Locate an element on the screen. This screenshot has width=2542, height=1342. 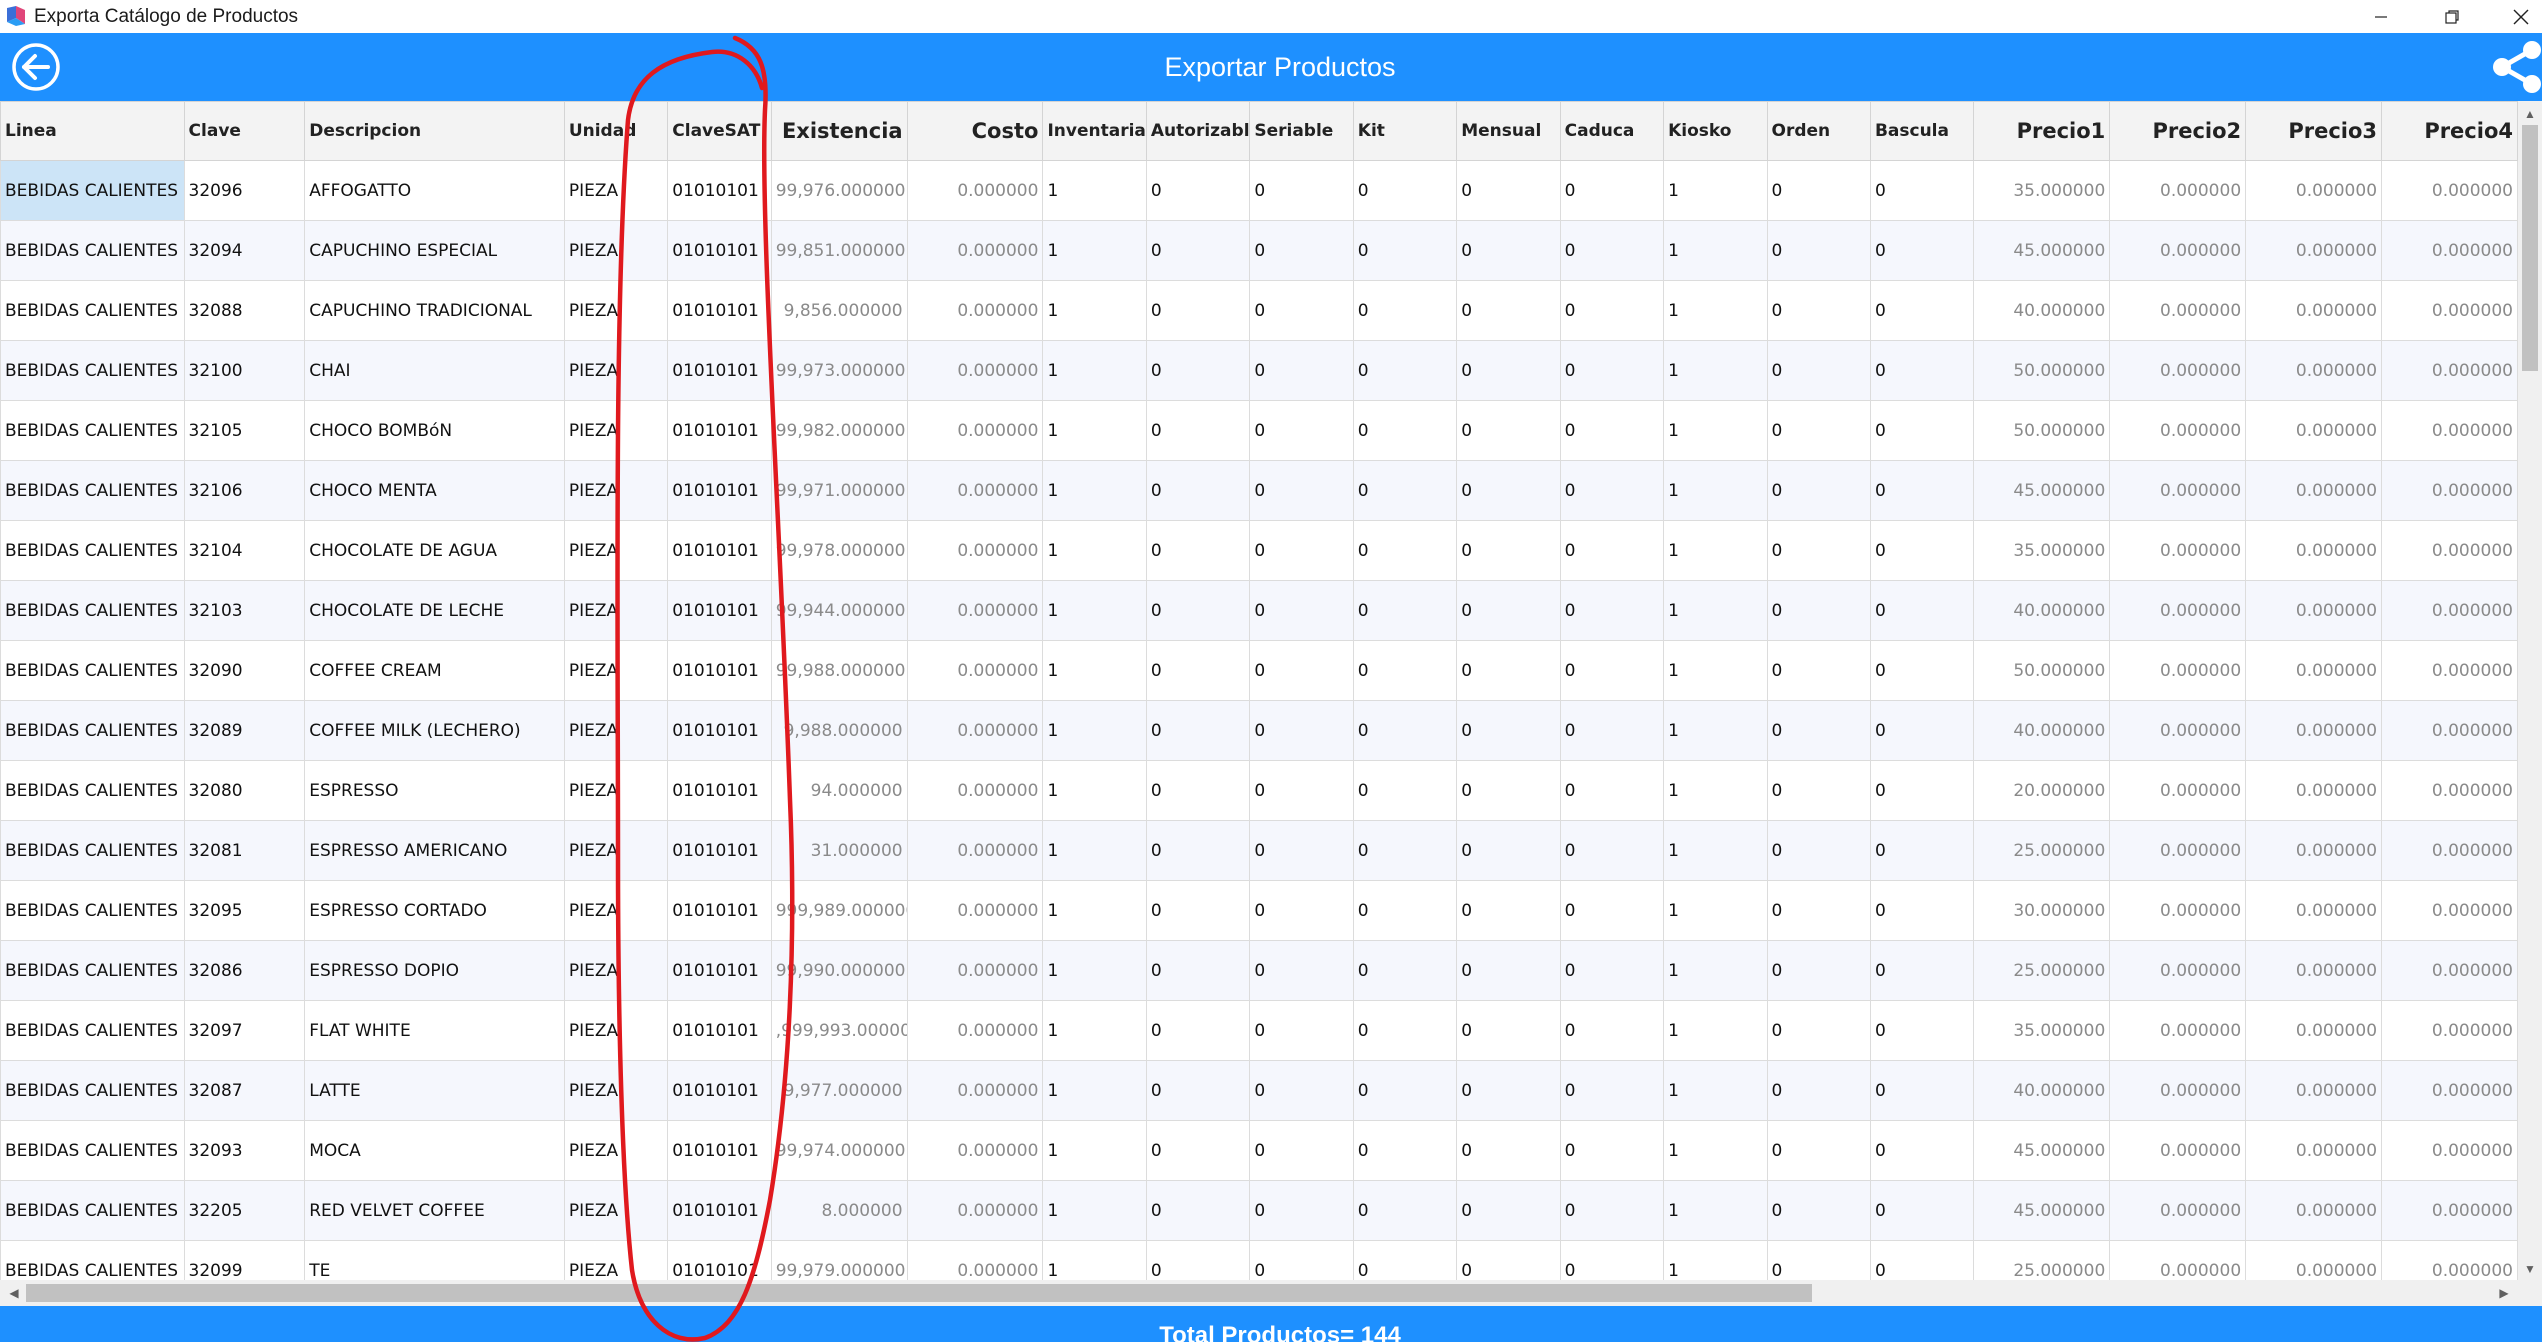
cell-clave: 32104 is located at coordinates (244, 550).